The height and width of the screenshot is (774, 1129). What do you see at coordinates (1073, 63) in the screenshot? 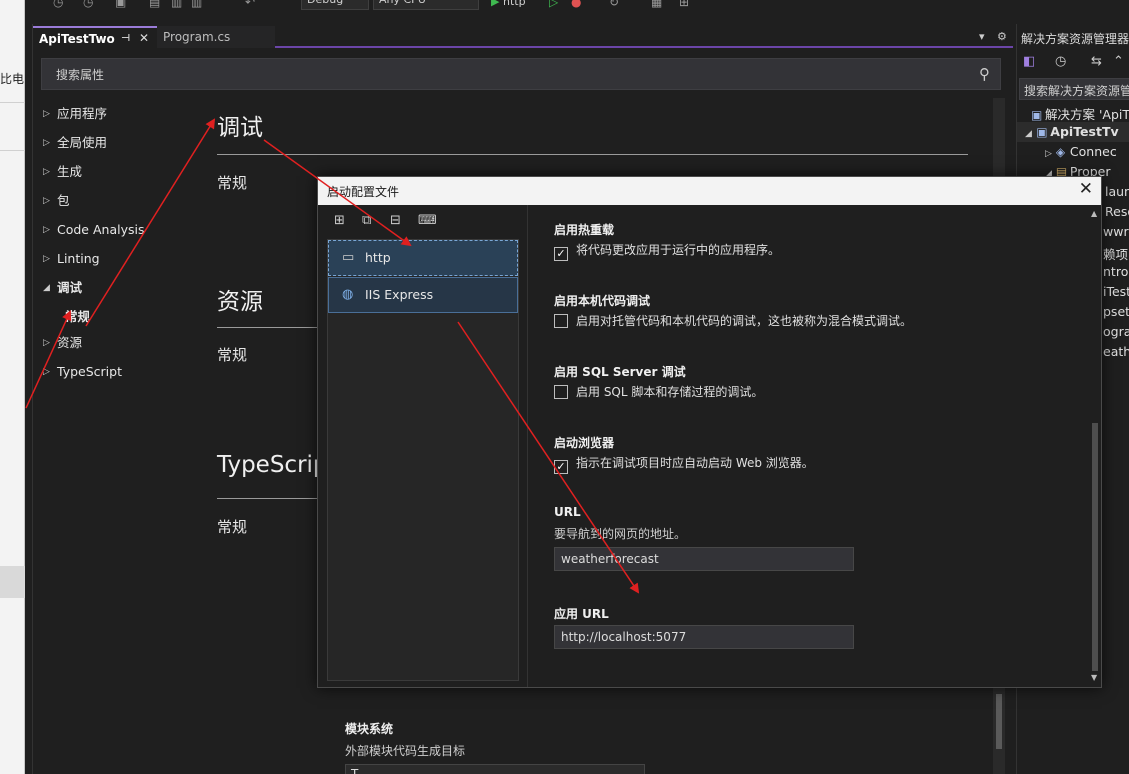
I see `solution-explorer-toolbar: ◧ ◷ ⇆ ⌃` at bounding box center [1073, 63].